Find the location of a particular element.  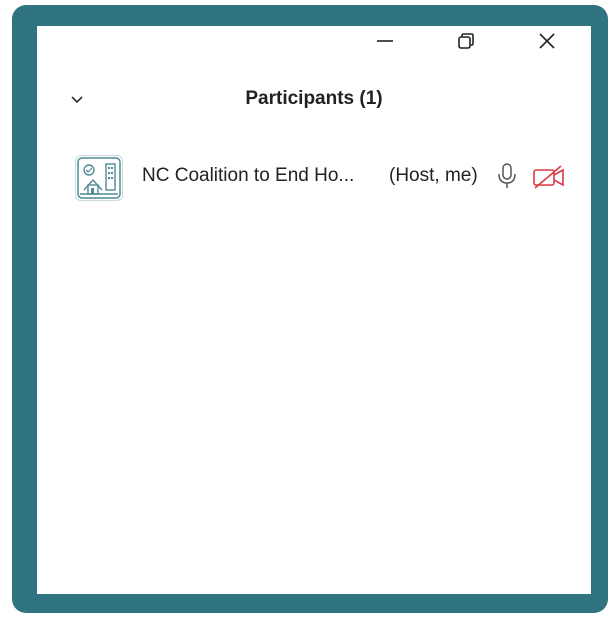

participant-avatar is located at coordinates (99, 178).